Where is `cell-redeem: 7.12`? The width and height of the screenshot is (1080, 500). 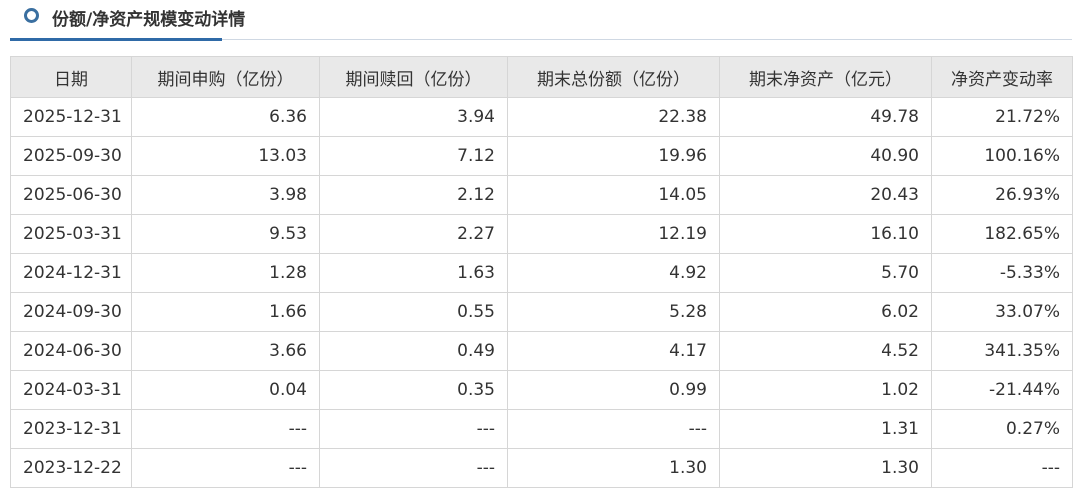 cell-redeem: 7.12 is located at coordinates (413, 156).